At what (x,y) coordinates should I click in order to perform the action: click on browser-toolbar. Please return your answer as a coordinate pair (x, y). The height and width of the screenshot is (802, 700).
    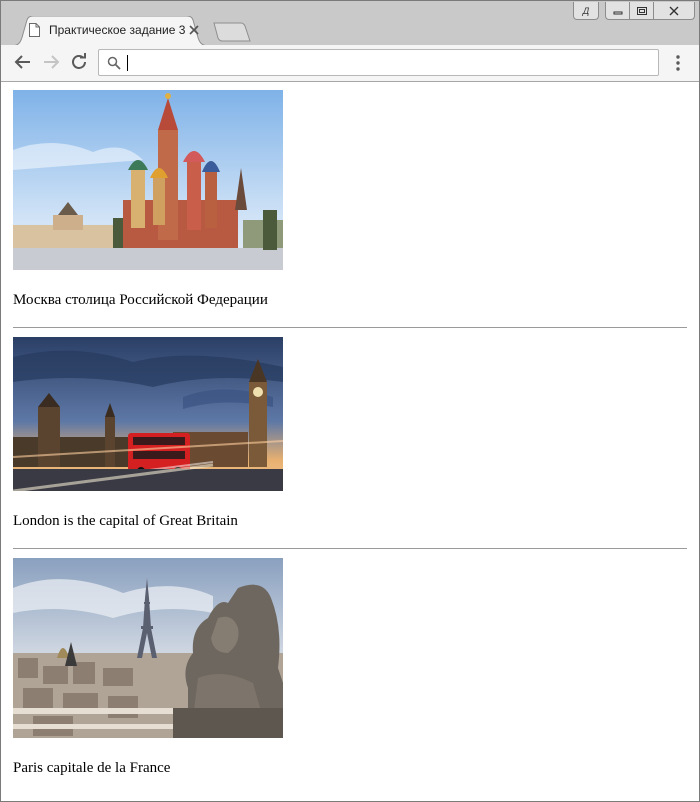
    Looking at the image, I should click on (350, 63).